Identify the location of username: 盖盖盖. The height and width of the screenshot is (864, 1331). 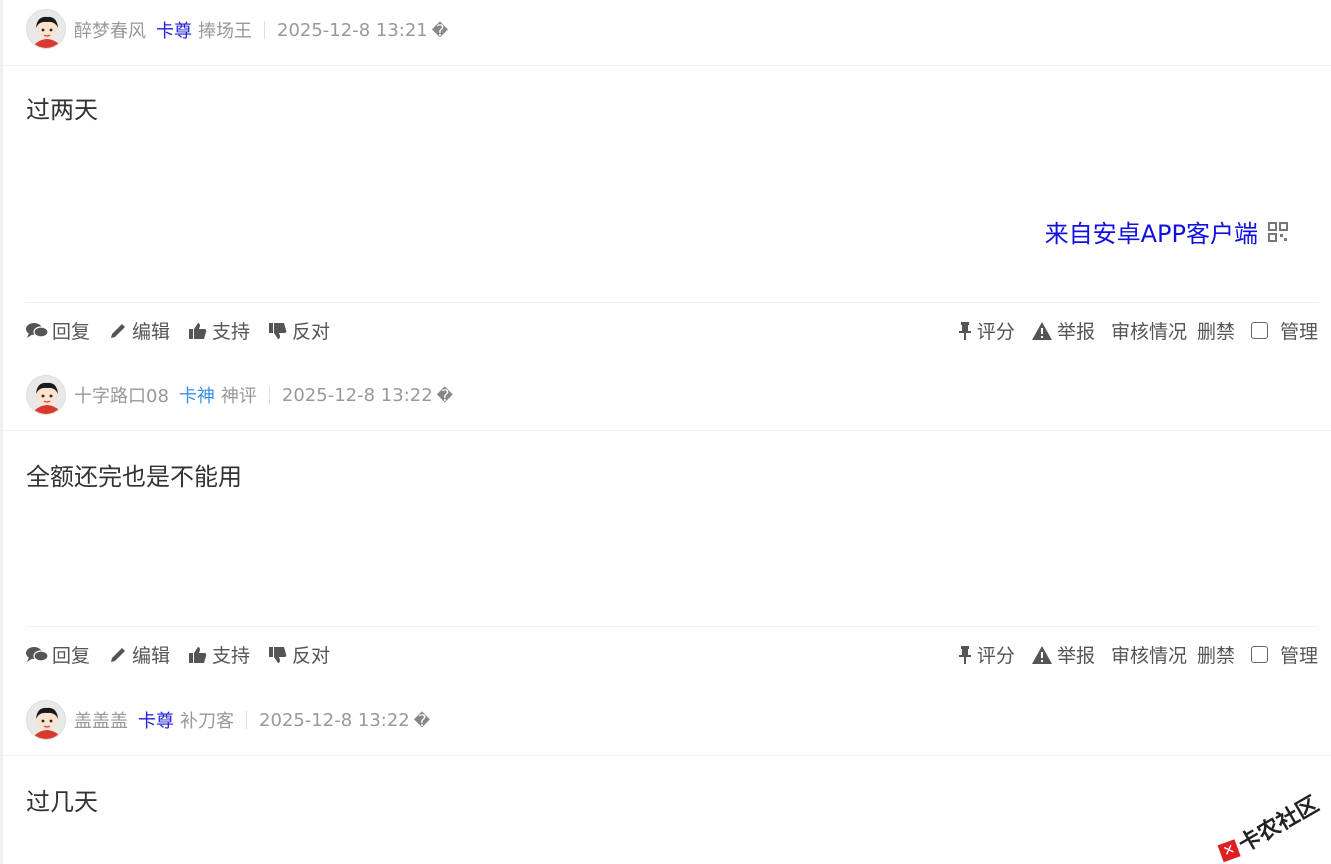
(101, 720).